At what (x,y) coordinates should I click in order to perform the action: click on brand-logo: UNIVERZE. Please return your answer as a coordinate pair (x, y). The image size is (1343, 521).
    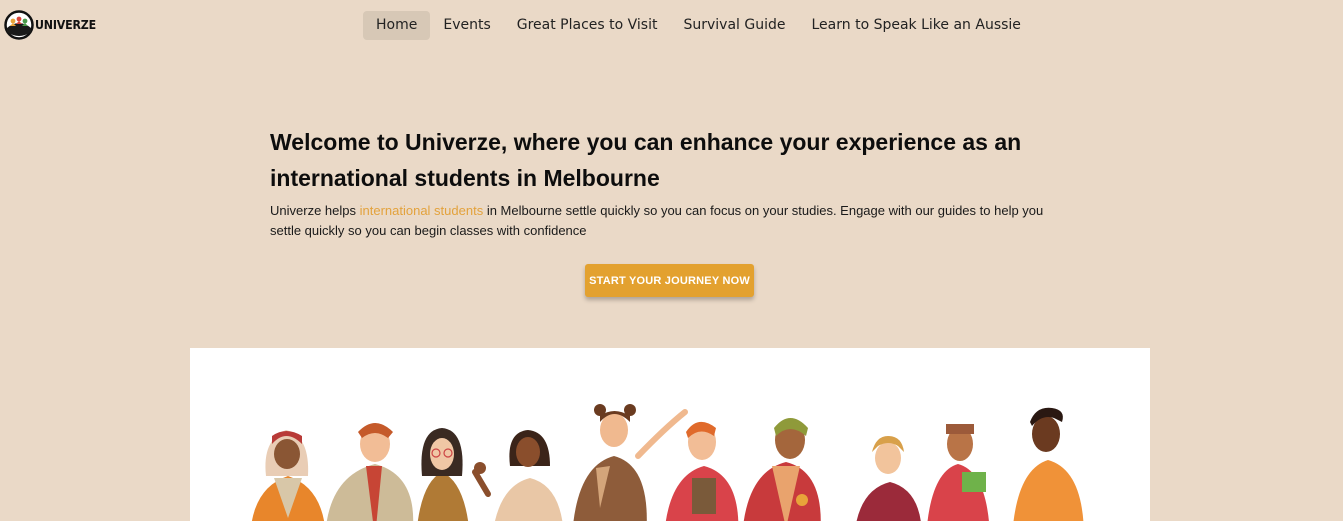
    Looking at the image, I should click on (52, 25).